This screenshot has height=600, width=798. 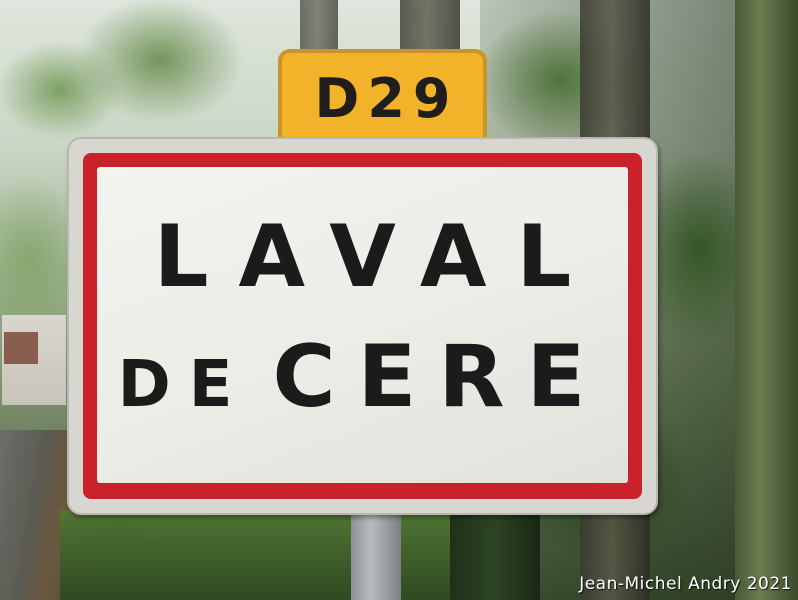 I want to click on road-number-plate: D29, so click(x=382, y=98).